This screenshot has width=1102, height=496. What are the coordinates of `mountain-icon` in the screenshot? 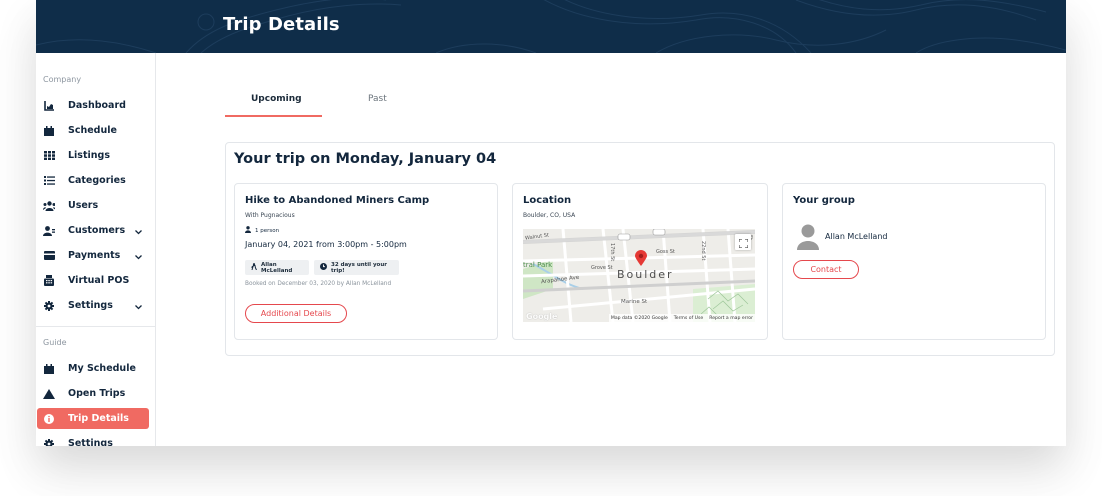 It's located at (49, 394).